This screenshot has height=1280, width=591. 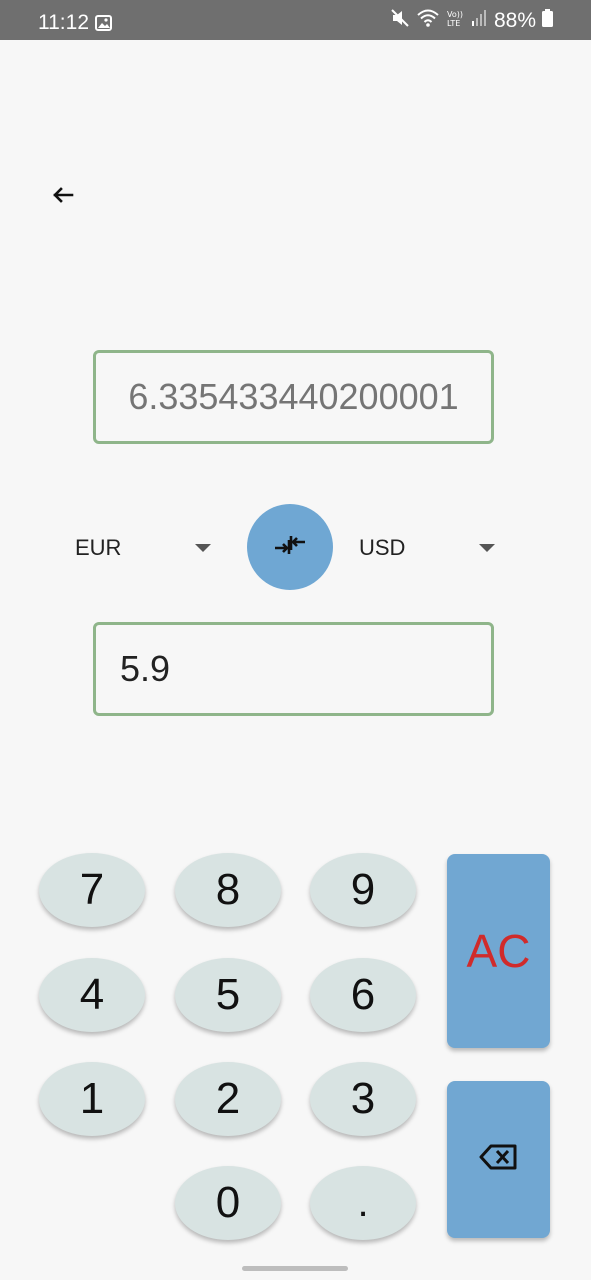 What do you see at coordinates (63, 22) in the screenshot?
I see `status-time: 11:12` at bounding box center [63, 22].